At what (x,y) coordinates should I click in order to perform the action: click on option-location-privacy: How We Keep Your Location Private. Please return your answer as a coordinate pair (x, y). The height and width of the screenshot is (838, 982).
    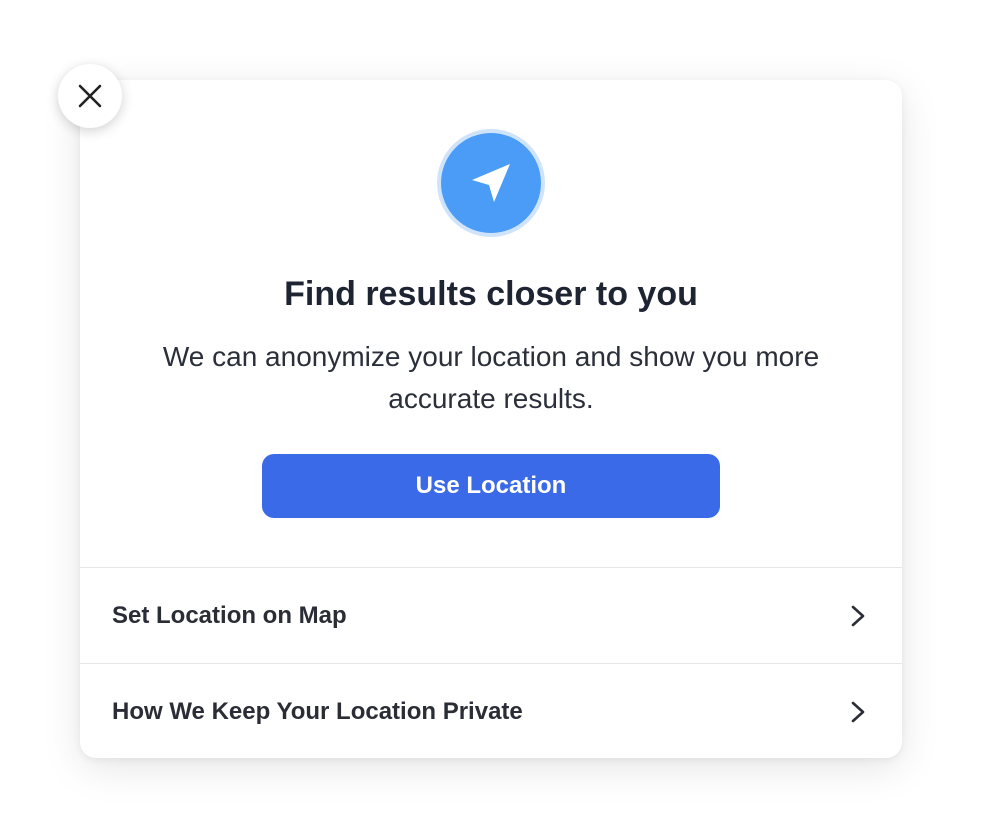
    Looking at the image, I should click on (491, 711).